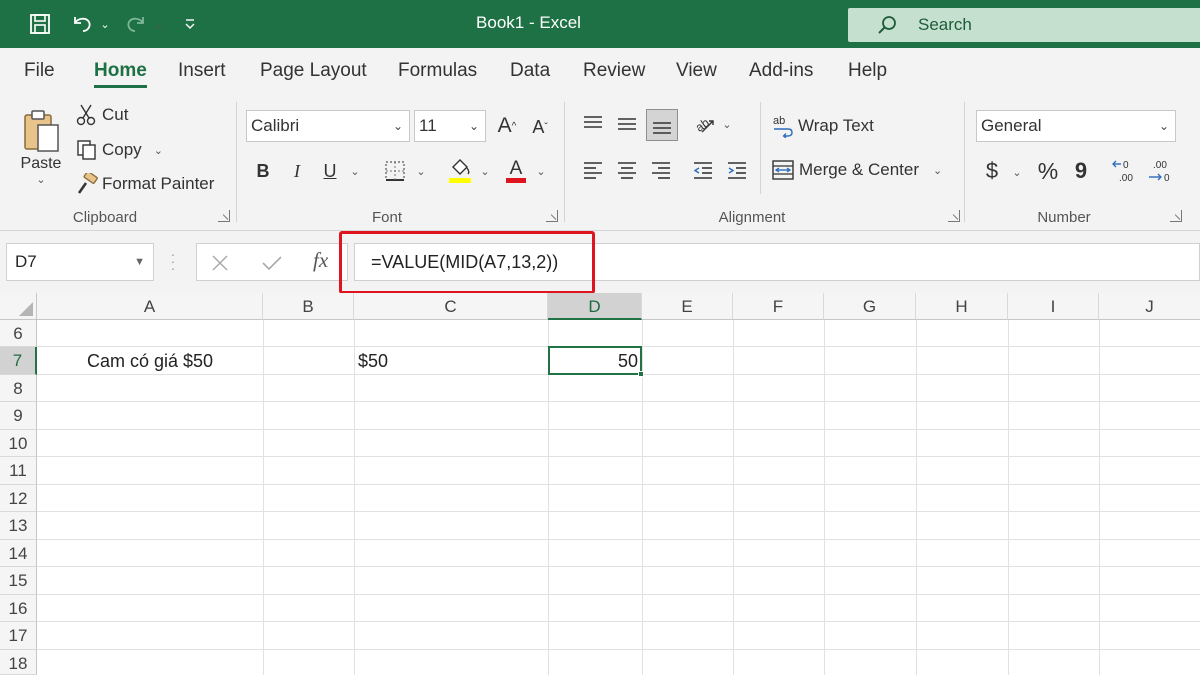 This screenshot has height=675, width=1200. Describe the element at coordinates (145, 184) in the screenshot. I see `format-painter-button: Format Painter` at that location.